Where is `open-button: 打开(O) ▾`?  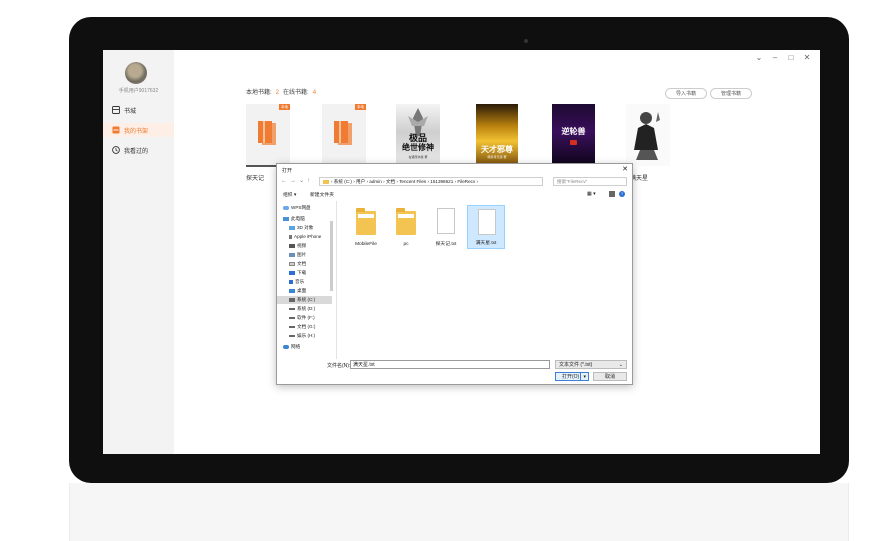
open-button: 打开(O) ▾ is located at coordinates (572, 376).